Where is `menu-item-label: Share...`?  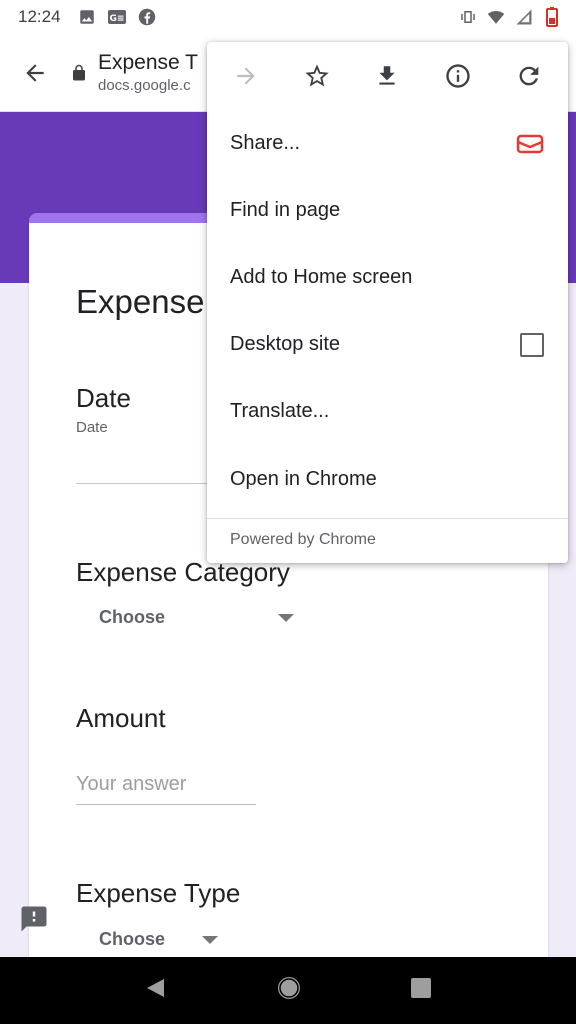 menu-item-label: Share... is located at coordinates (265, 143).